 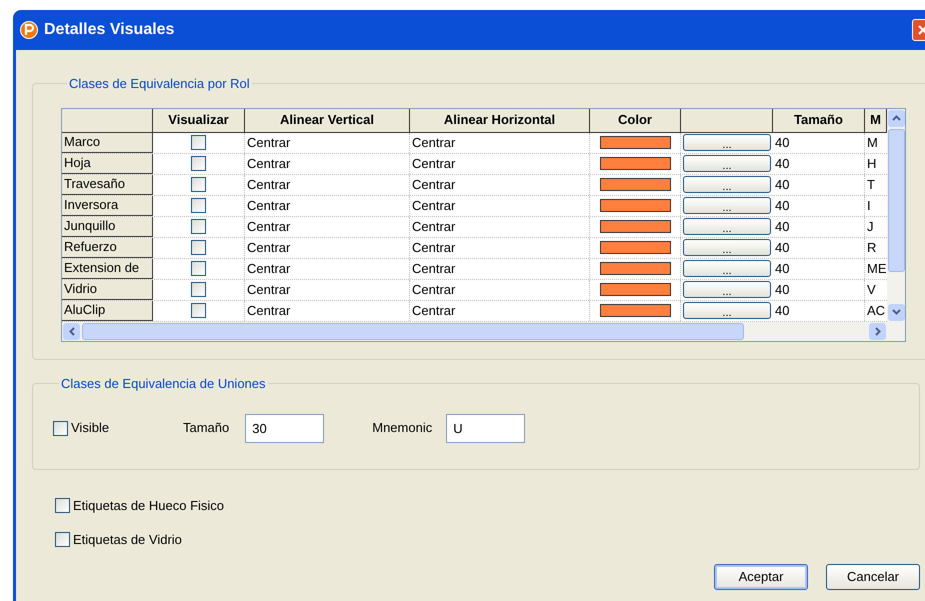 What do you see at coordinates (896, 215) in the screenshot?
I see `vertical-scrollbar` at bounding box center [896, 215].